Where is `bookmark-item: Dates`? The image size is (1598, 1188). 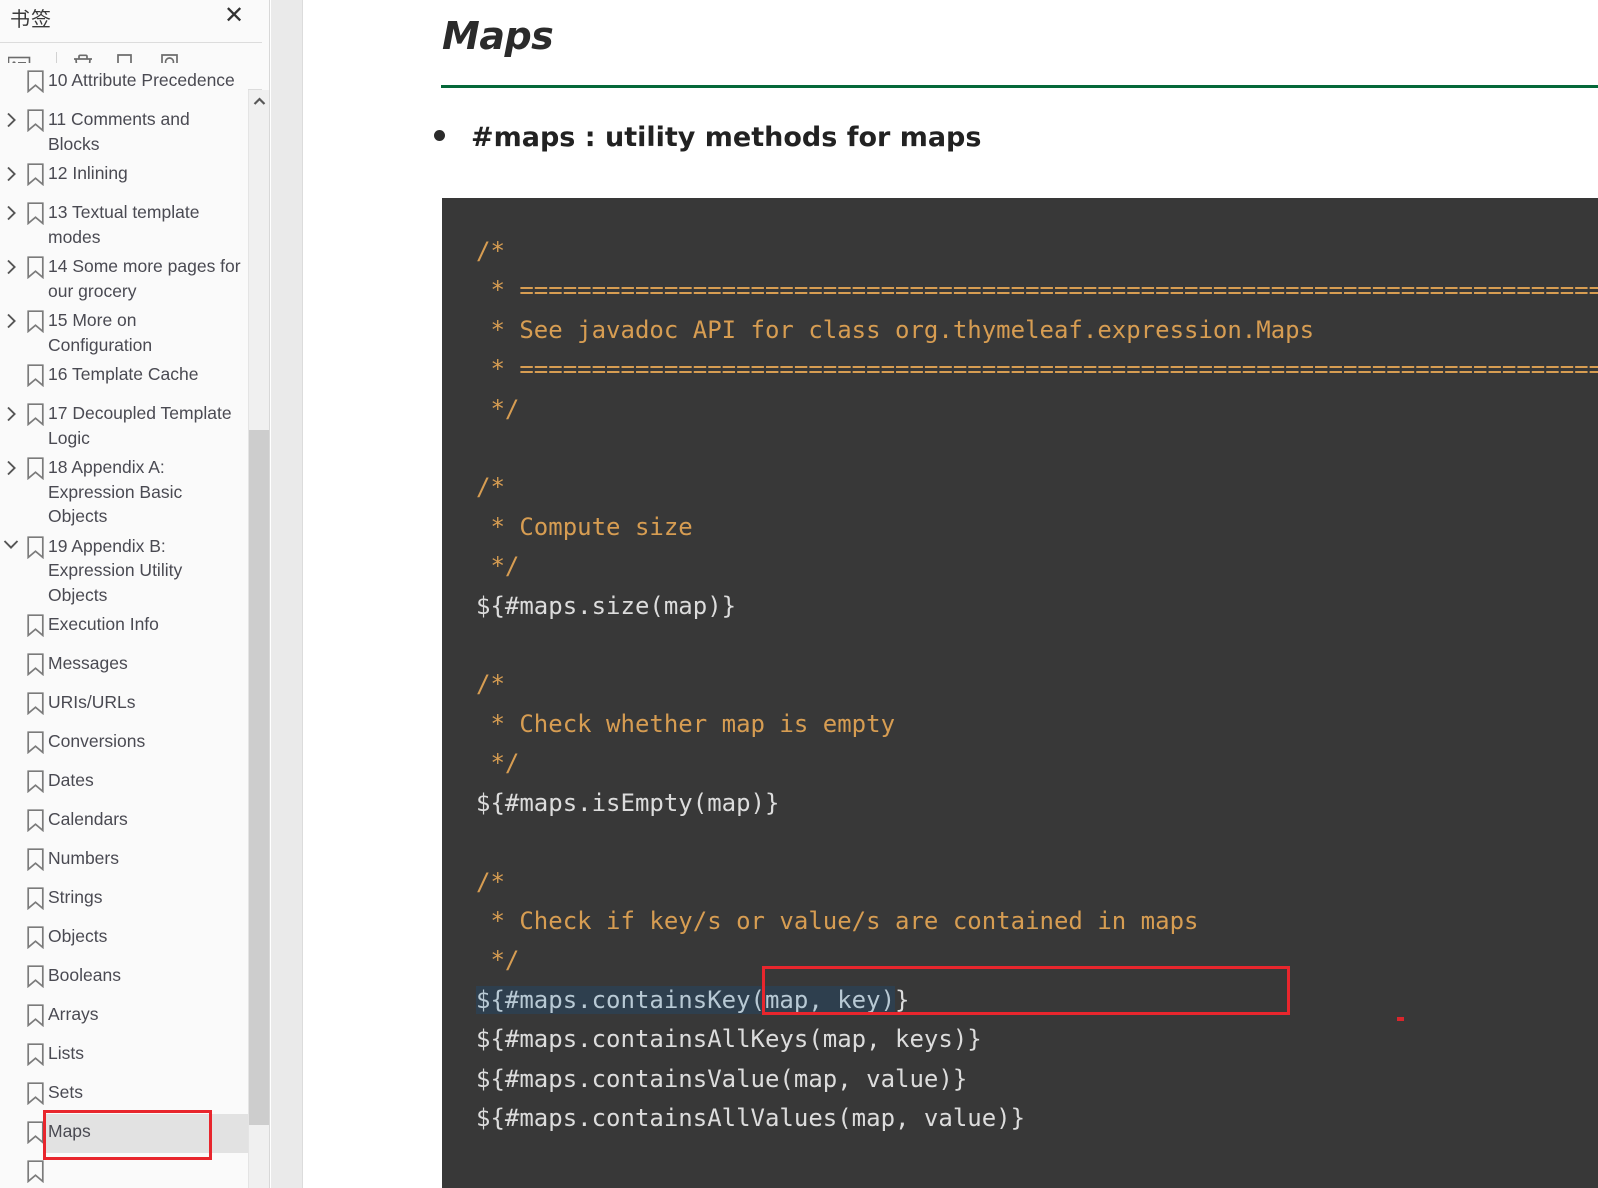
bookmark-item: Dates is located at coordinates (124, 782).